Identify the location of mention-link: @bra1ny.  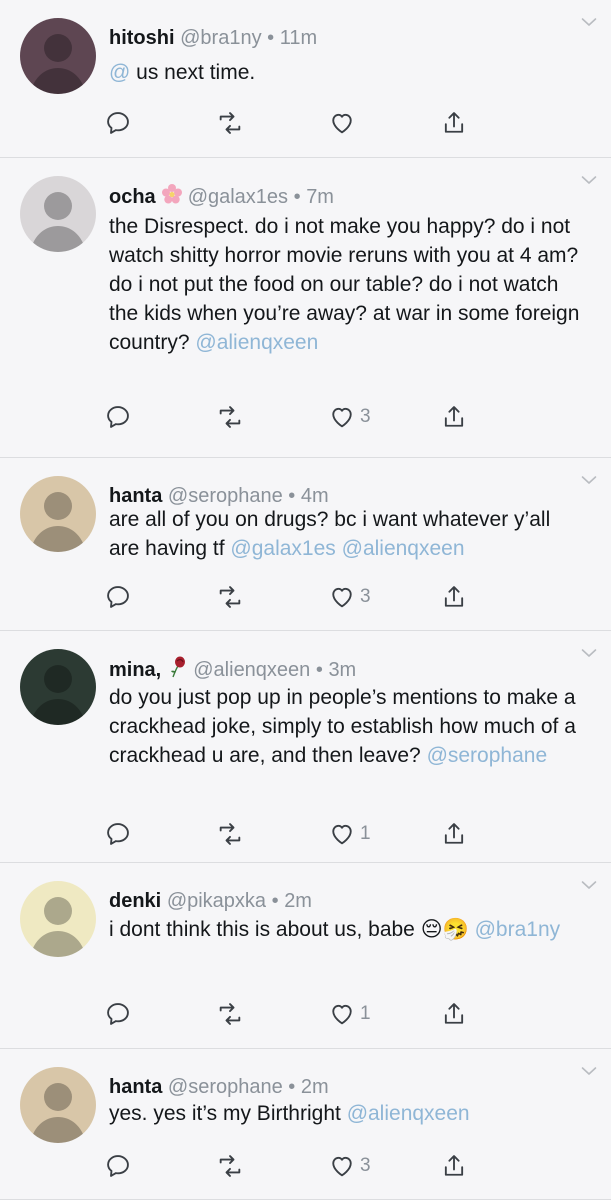
(518, 929).